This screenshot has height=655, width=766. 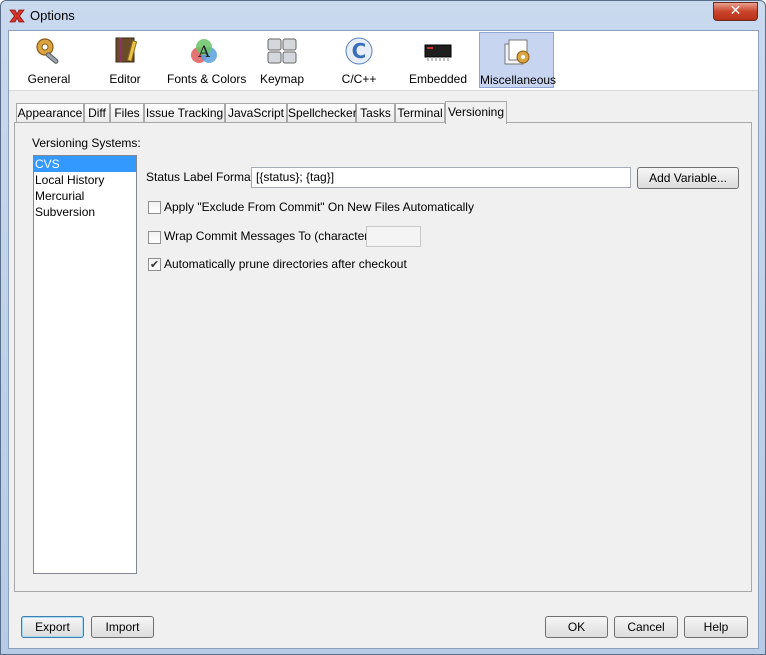 What do you see at coordinates (47, 51) in the screenshot?
I see `gear-wrench-icon` at bounding box center [47, 51].